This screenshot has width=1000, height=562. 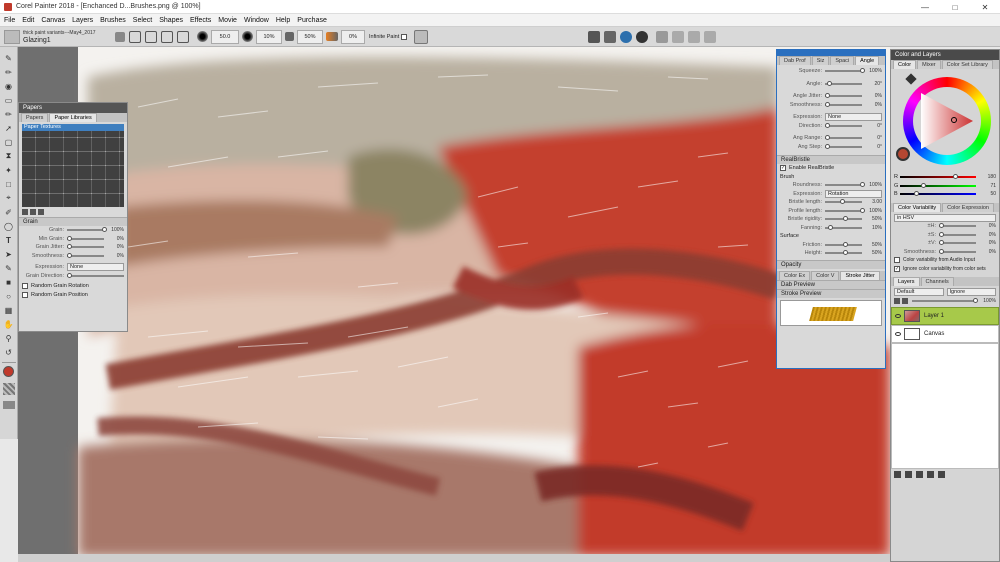 What do you see at coordinates (9, 324) in the screenshot?
I see `grabber-icon: ✋` at bounding box center [9, 324].